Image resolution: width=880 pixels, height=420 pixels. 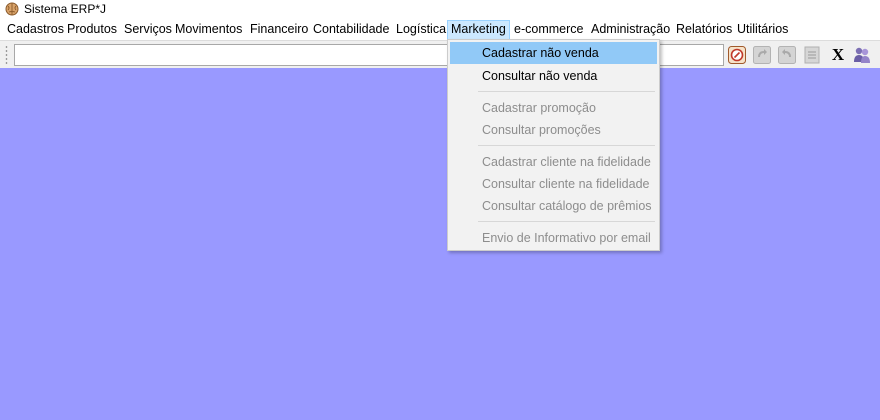 What do you see at coordinates (787, 55) in the screenshot?
I see `redo-icon` at bounding box center [787, 55].